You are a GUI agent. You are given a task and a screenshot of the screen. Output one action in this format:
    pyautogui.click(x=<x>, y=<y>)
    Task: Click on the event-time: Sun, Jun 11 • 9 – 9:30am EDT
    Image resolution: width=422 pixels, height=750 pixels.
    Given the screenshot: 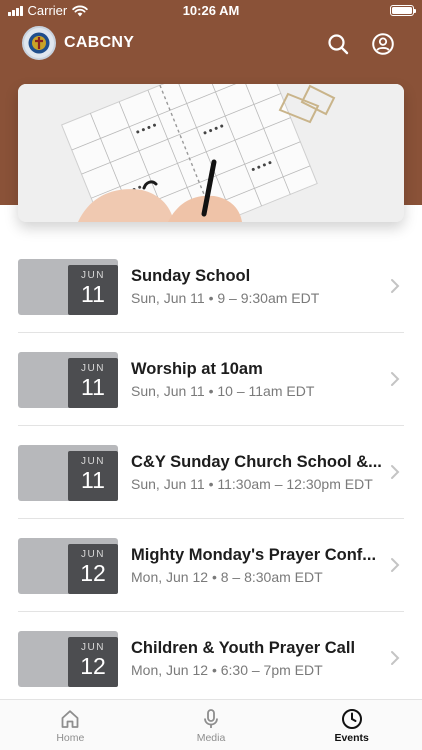 What is the action you would take?
    pyautogui.click(x=225, y=298)
    